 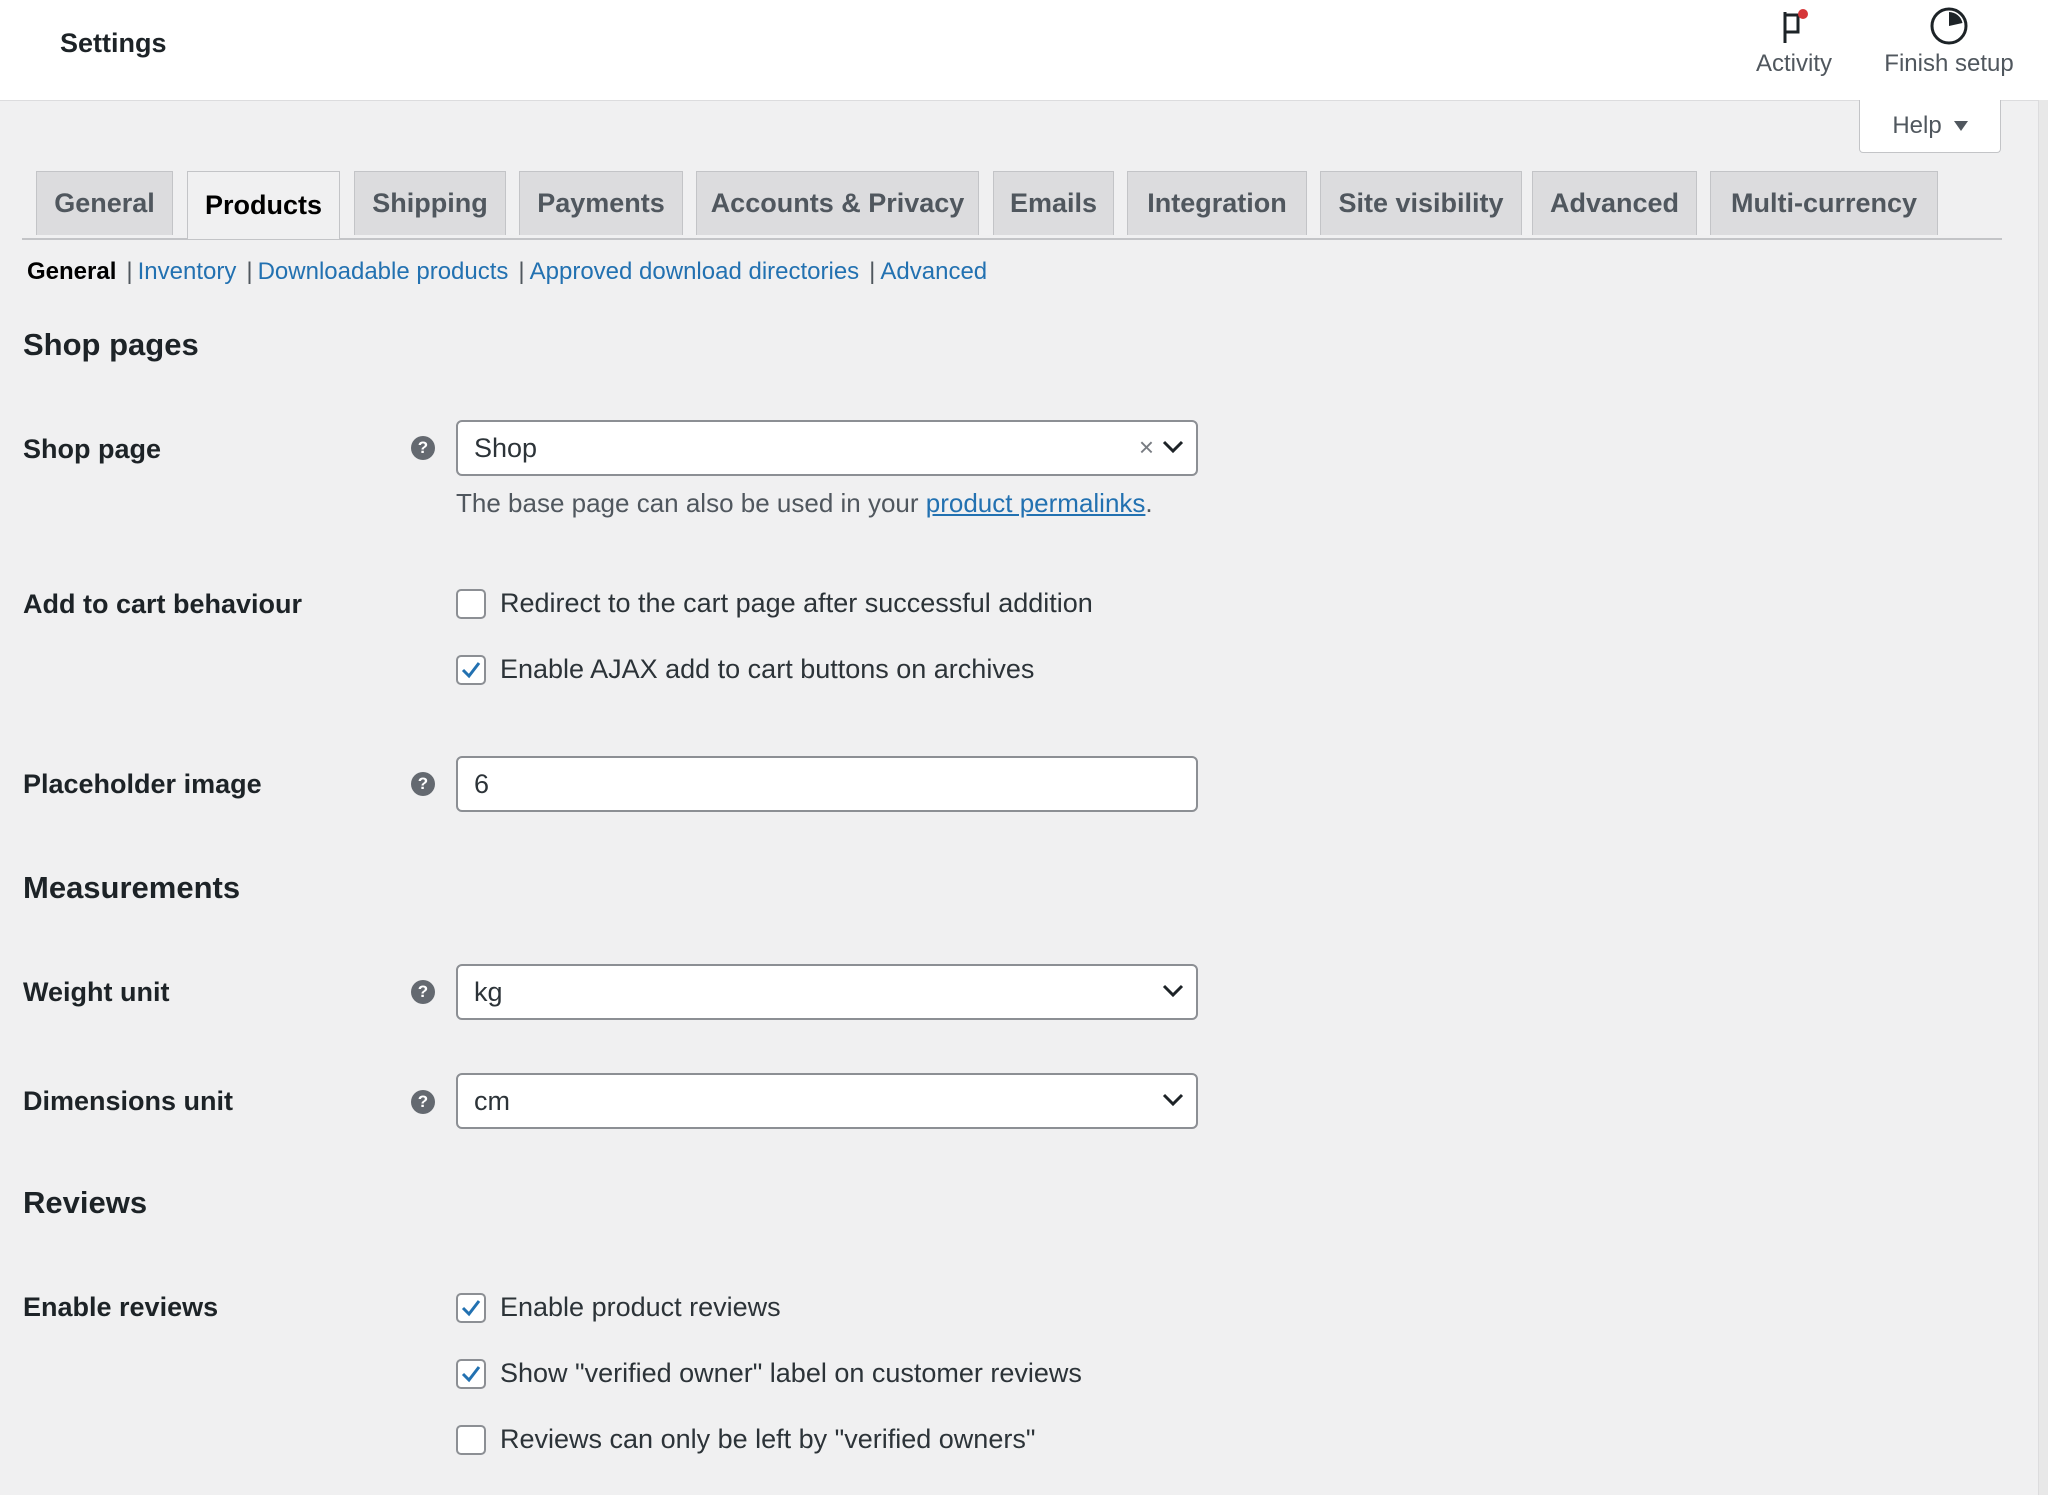 What do you see at coordinates (488, 992) in the screenshot?
I see `weight-unit-value: kg` at bounding box center [488, 992].